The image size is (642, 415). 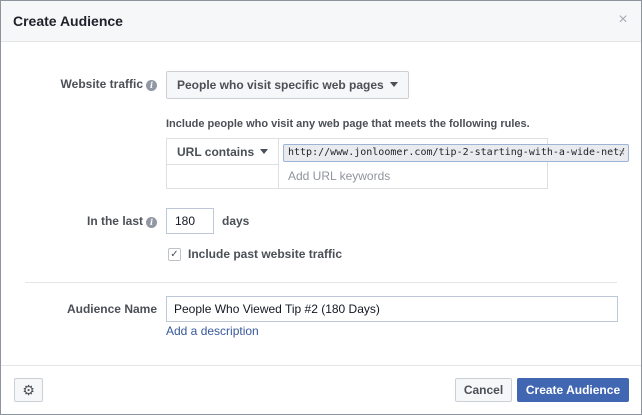 I want to click on include-past-traffic-label: Include past website traffic, so click(x=265, y=254).